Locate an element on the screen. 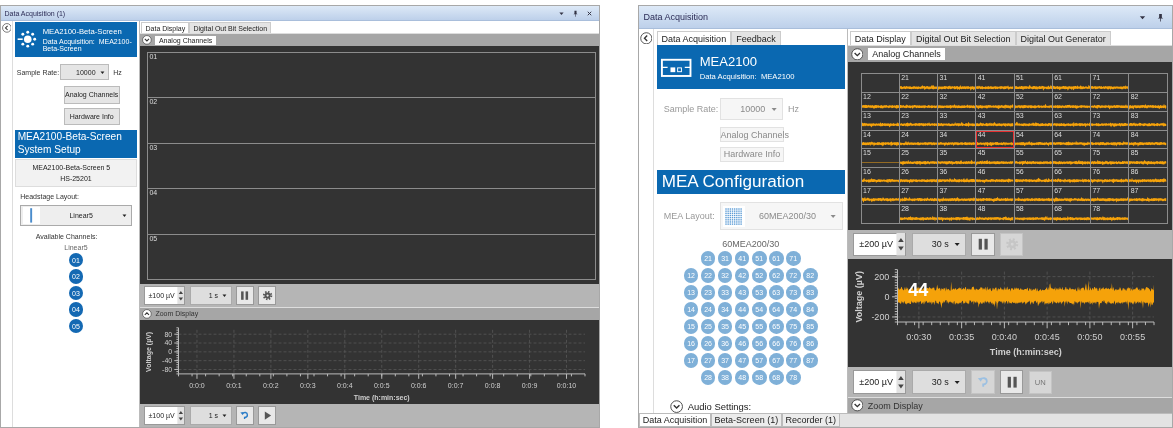 This screenshot has height=428, width=1173. tick-label: 0:0:35 is located at coordinates (962, 337).